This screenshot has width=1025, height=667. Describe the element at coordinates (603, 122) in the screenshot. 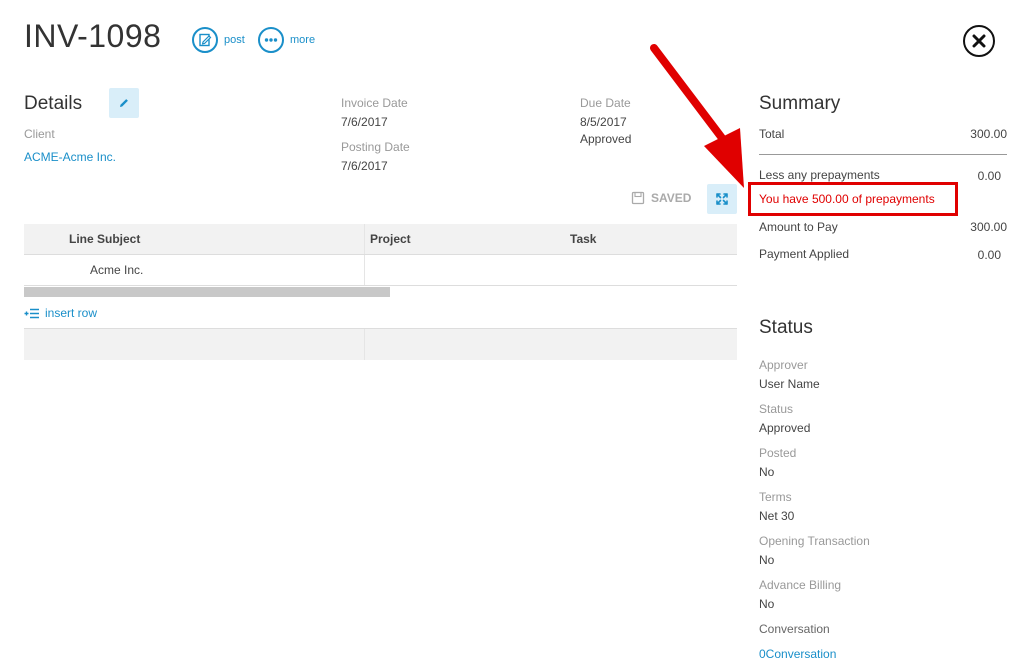

I see `due-date-value: 8/5/2017` at that location.